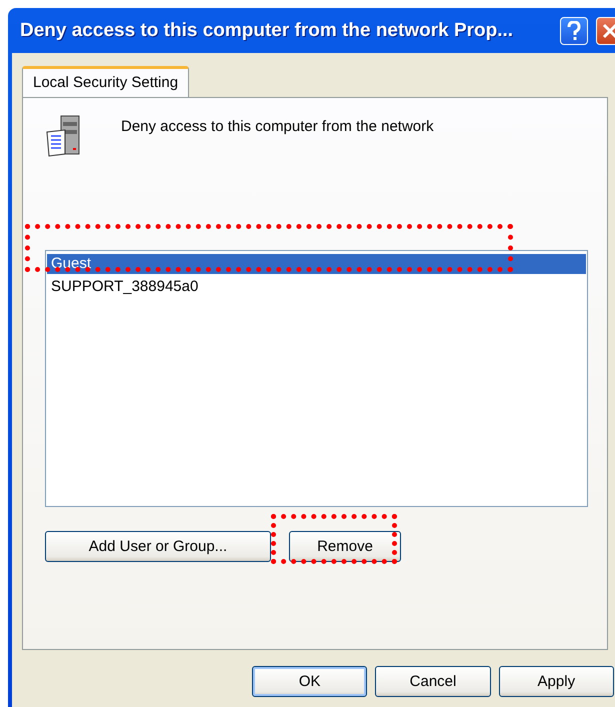  I want to click on dialog-button: Apply, so click(556, 681).